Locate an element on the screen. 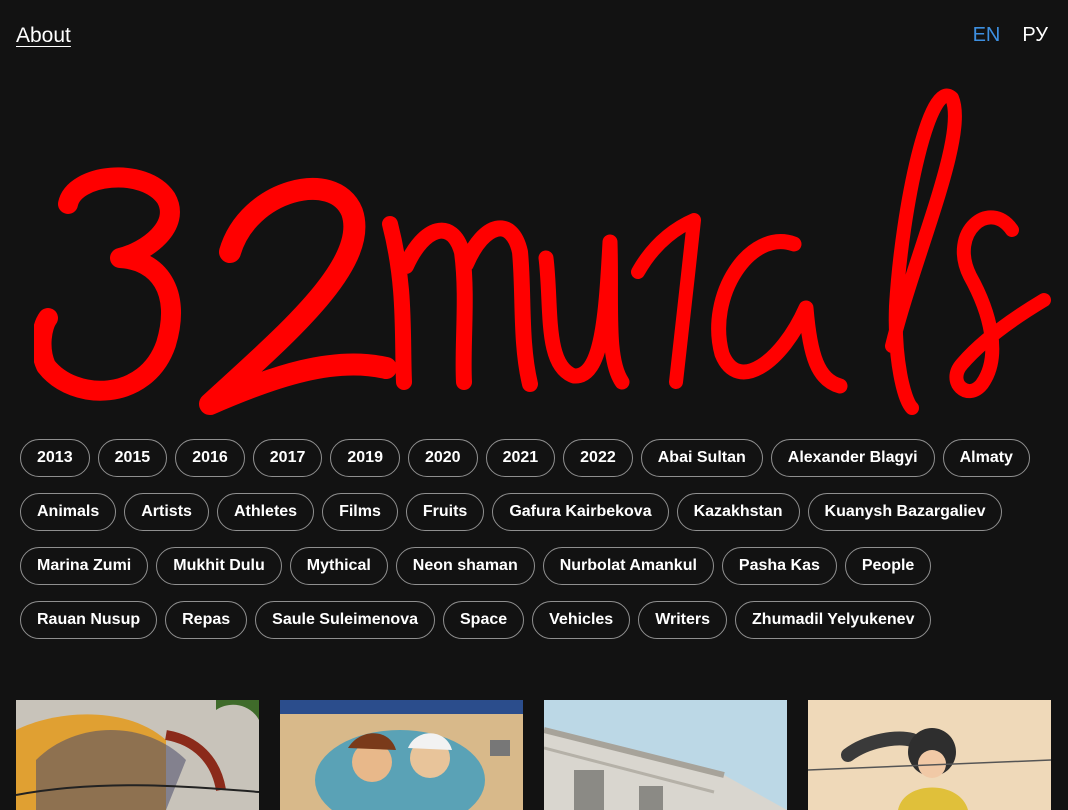  lang-ru-button: РУ is located at coordinates (1035, 35).